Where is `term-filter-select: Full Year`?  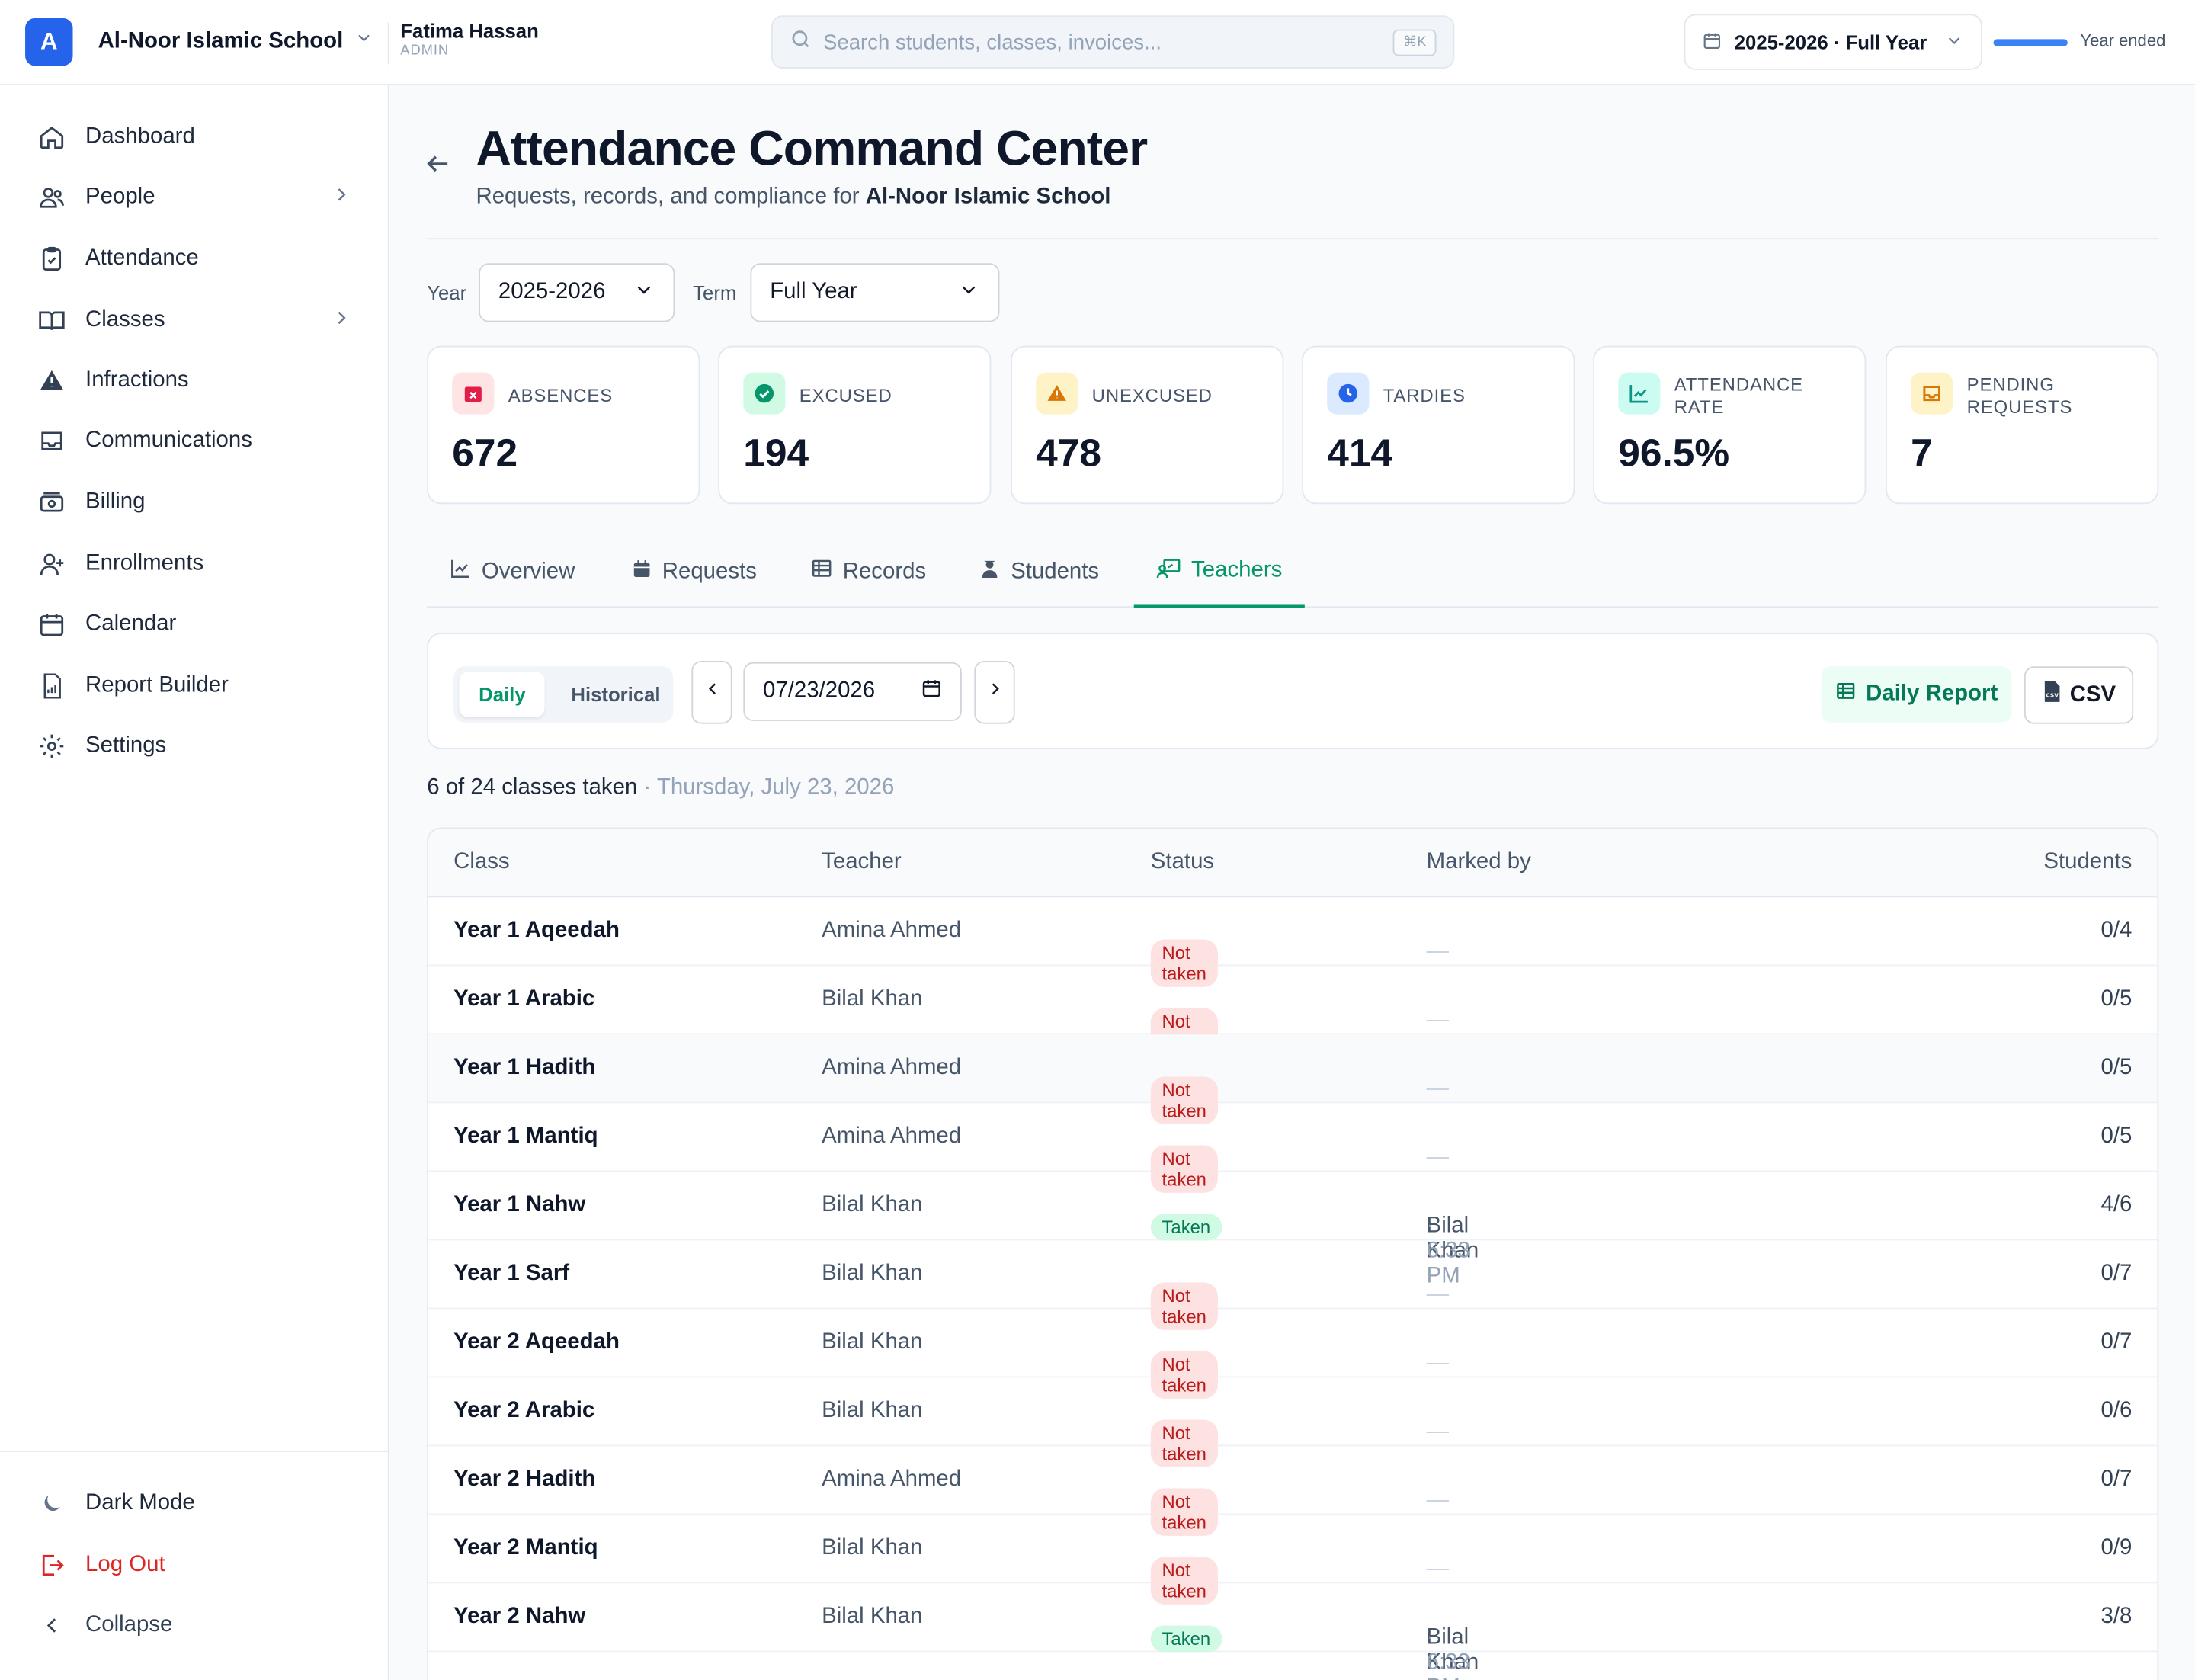
term-filter-select: Full Year is located at coordinates (875, 292).